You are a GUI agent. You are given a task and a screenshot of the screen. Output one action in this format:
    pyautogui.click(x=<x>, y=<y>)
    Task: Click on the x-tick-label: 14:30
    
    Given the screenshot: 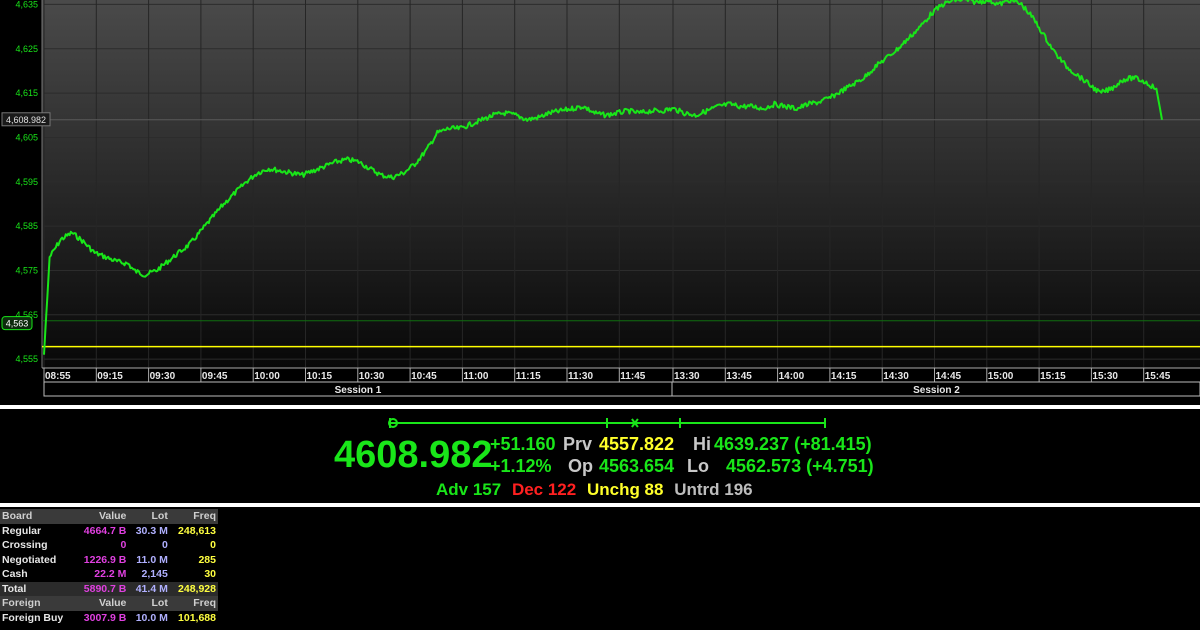 What is the action you would take?
    pyautogui.click(x=896, y=376)
    